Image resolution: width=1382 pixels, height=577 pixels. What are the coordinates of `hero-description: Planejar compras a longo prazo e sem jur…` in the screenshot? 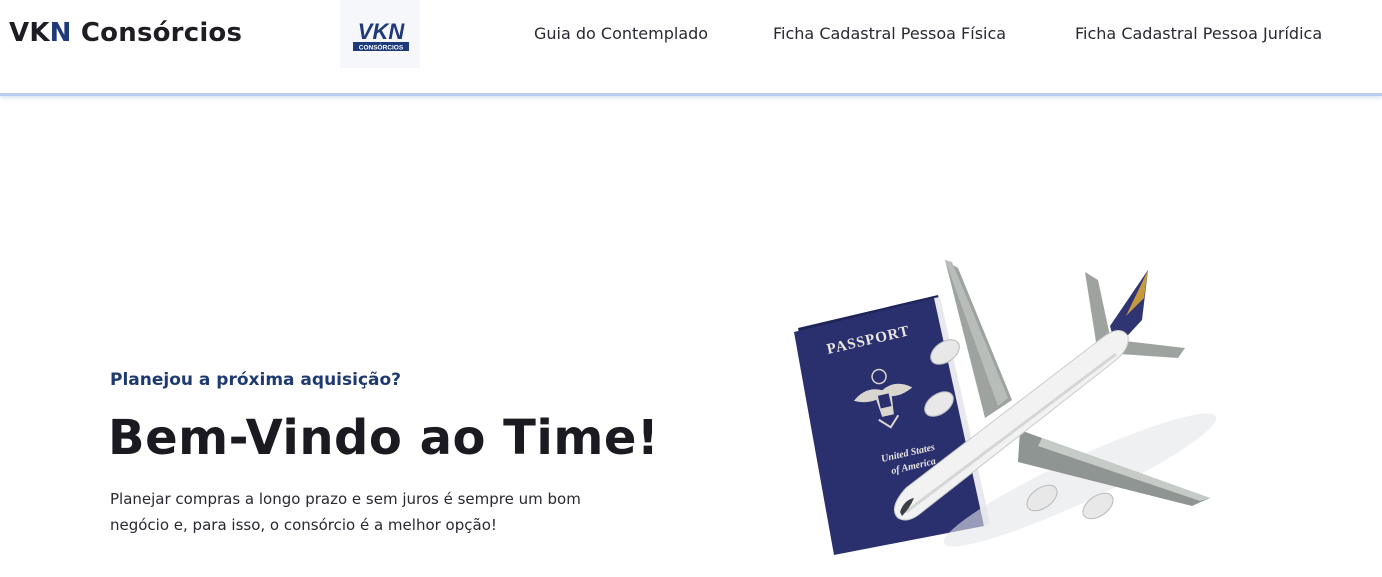 It's located at (380, 512).